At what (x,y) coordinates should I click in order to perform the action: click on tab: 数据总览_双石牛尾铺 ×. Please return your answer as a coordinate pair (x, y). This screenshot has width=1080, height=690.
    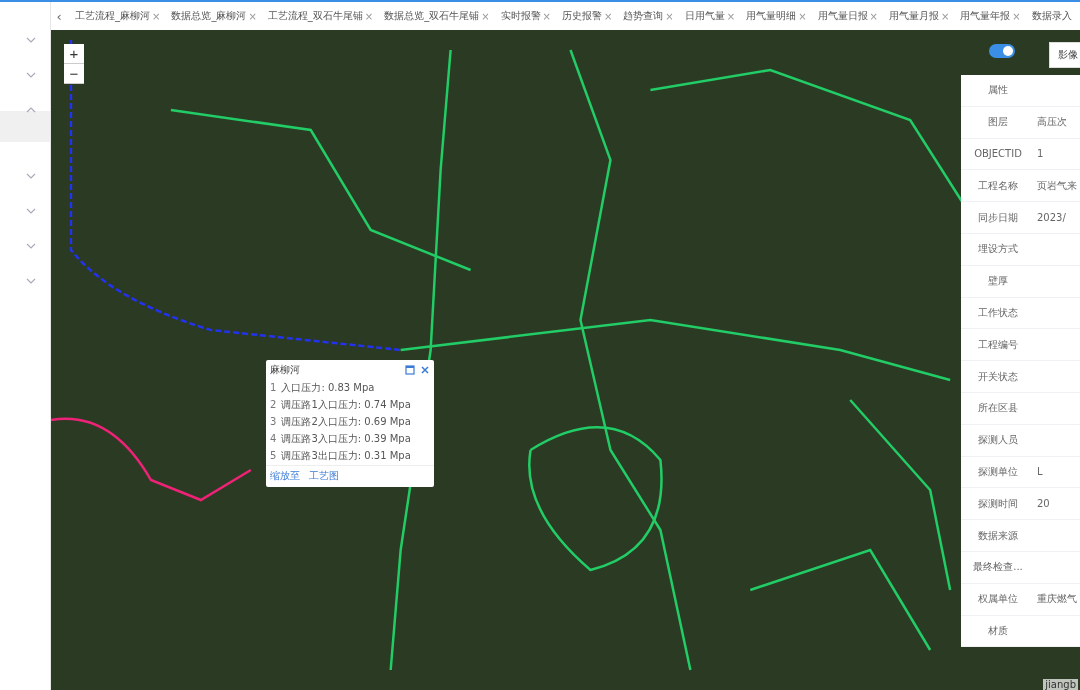
    Looking at the image, I should click on (434, 16).